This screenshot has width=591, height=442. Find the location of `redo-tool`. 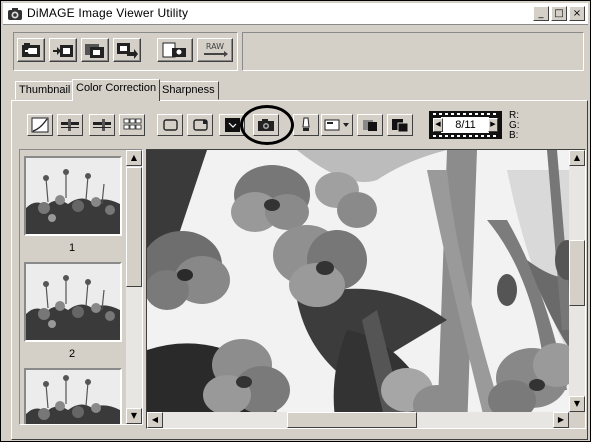

redo-tool is located at coordinates (200, 125).